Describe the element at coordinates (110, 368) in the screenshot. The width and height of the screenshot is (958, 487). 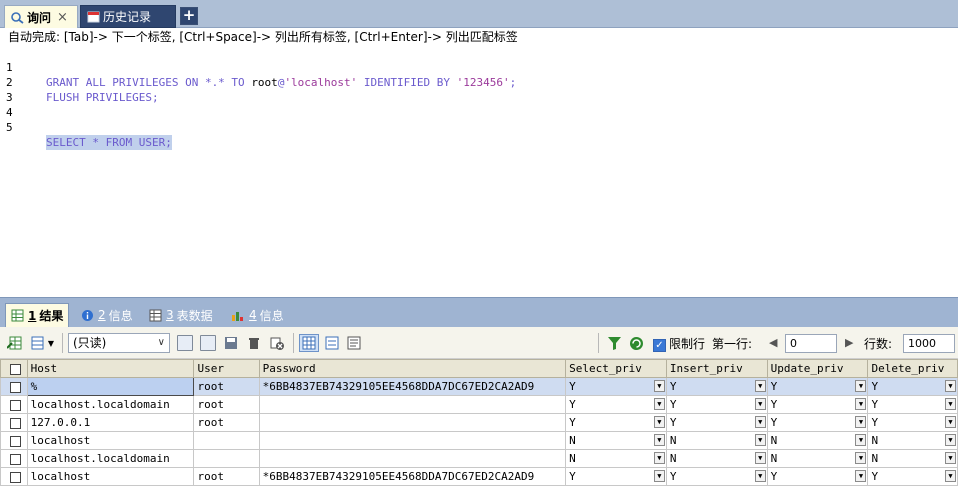
I see `column-header-host: Host` at that location.